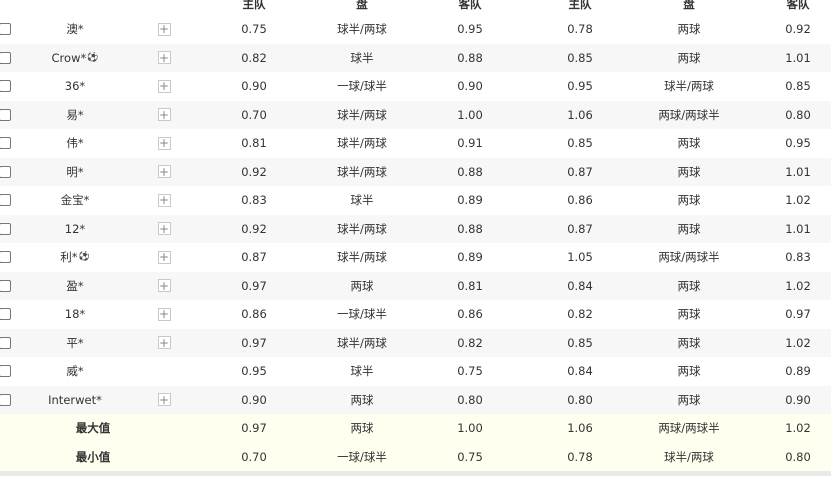 The height and width of the screenshot is (478, 831). What do you see at coordinates (254, 114) in the screenshot?
I see `home-odds-initial: 0.70` at bounding box center [254, 114].